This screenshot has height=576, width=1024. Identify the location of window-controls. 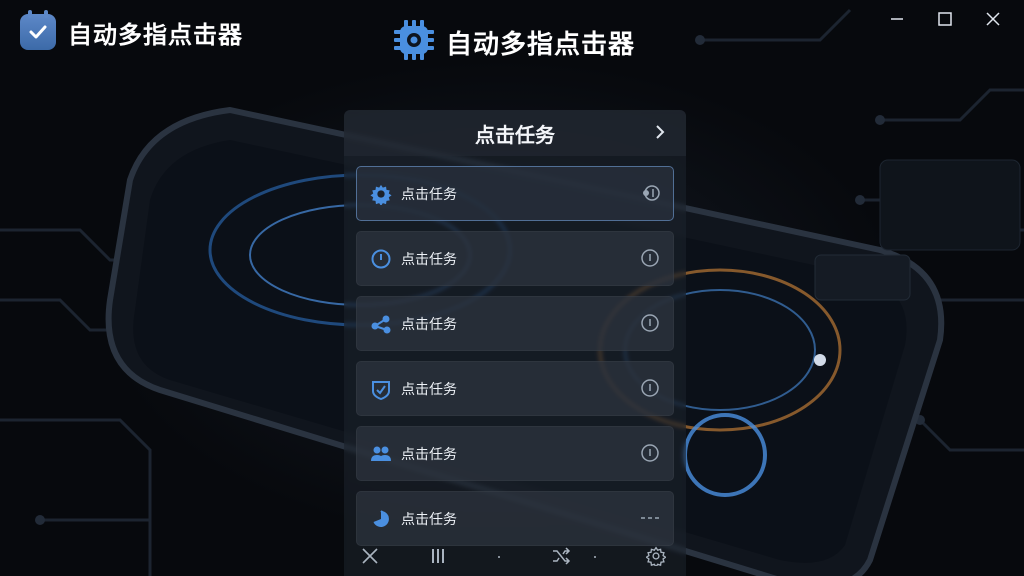
(945, 19).